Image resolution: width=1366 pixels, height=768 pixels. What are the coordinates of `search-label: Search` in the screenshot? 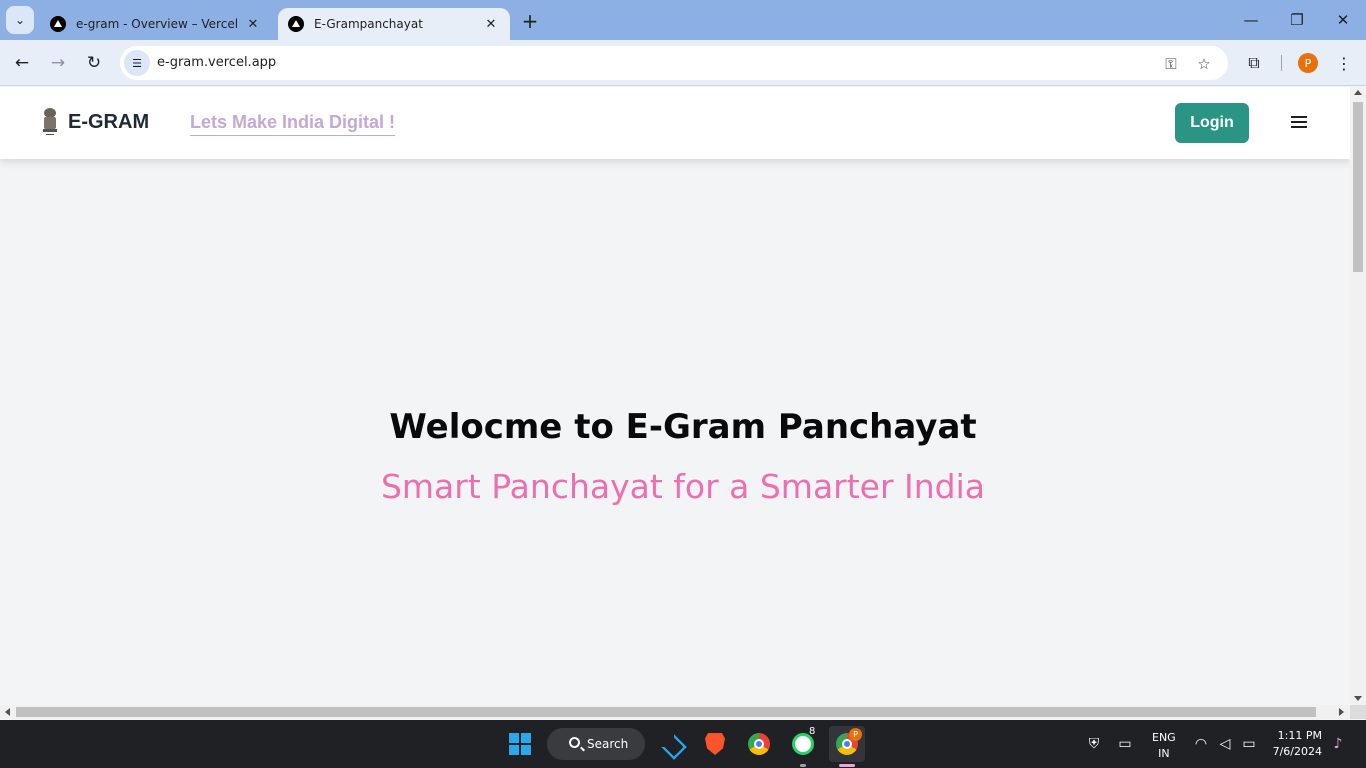 It's located at (608, 744).